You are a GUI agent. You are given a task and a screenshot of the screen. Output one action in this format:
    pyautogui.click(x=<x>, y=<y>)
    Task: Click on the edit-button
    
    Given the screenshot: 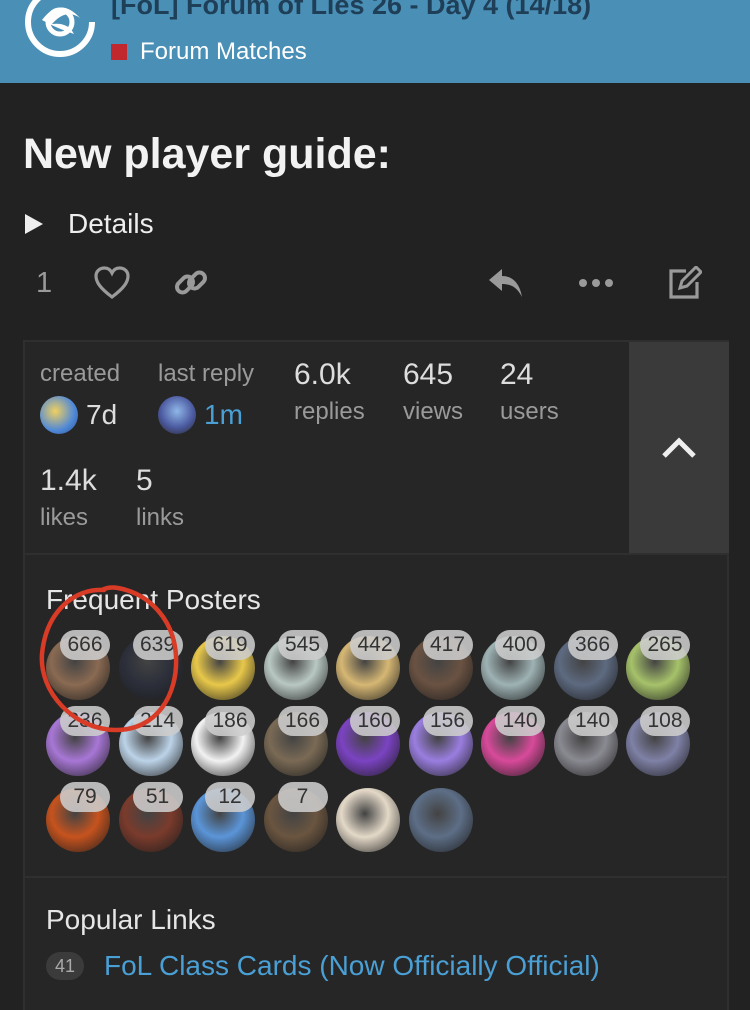 What is the action you would take?
    pyautogui.click(x=684, y=283)
    